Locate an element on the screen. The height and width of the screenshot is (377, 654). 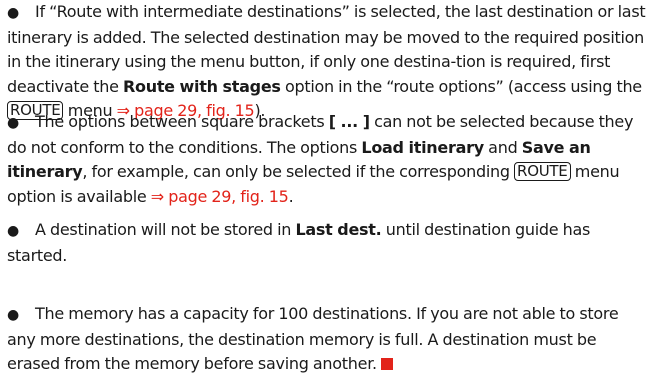
end-of-section-icon is located at coordinates (386, 364).